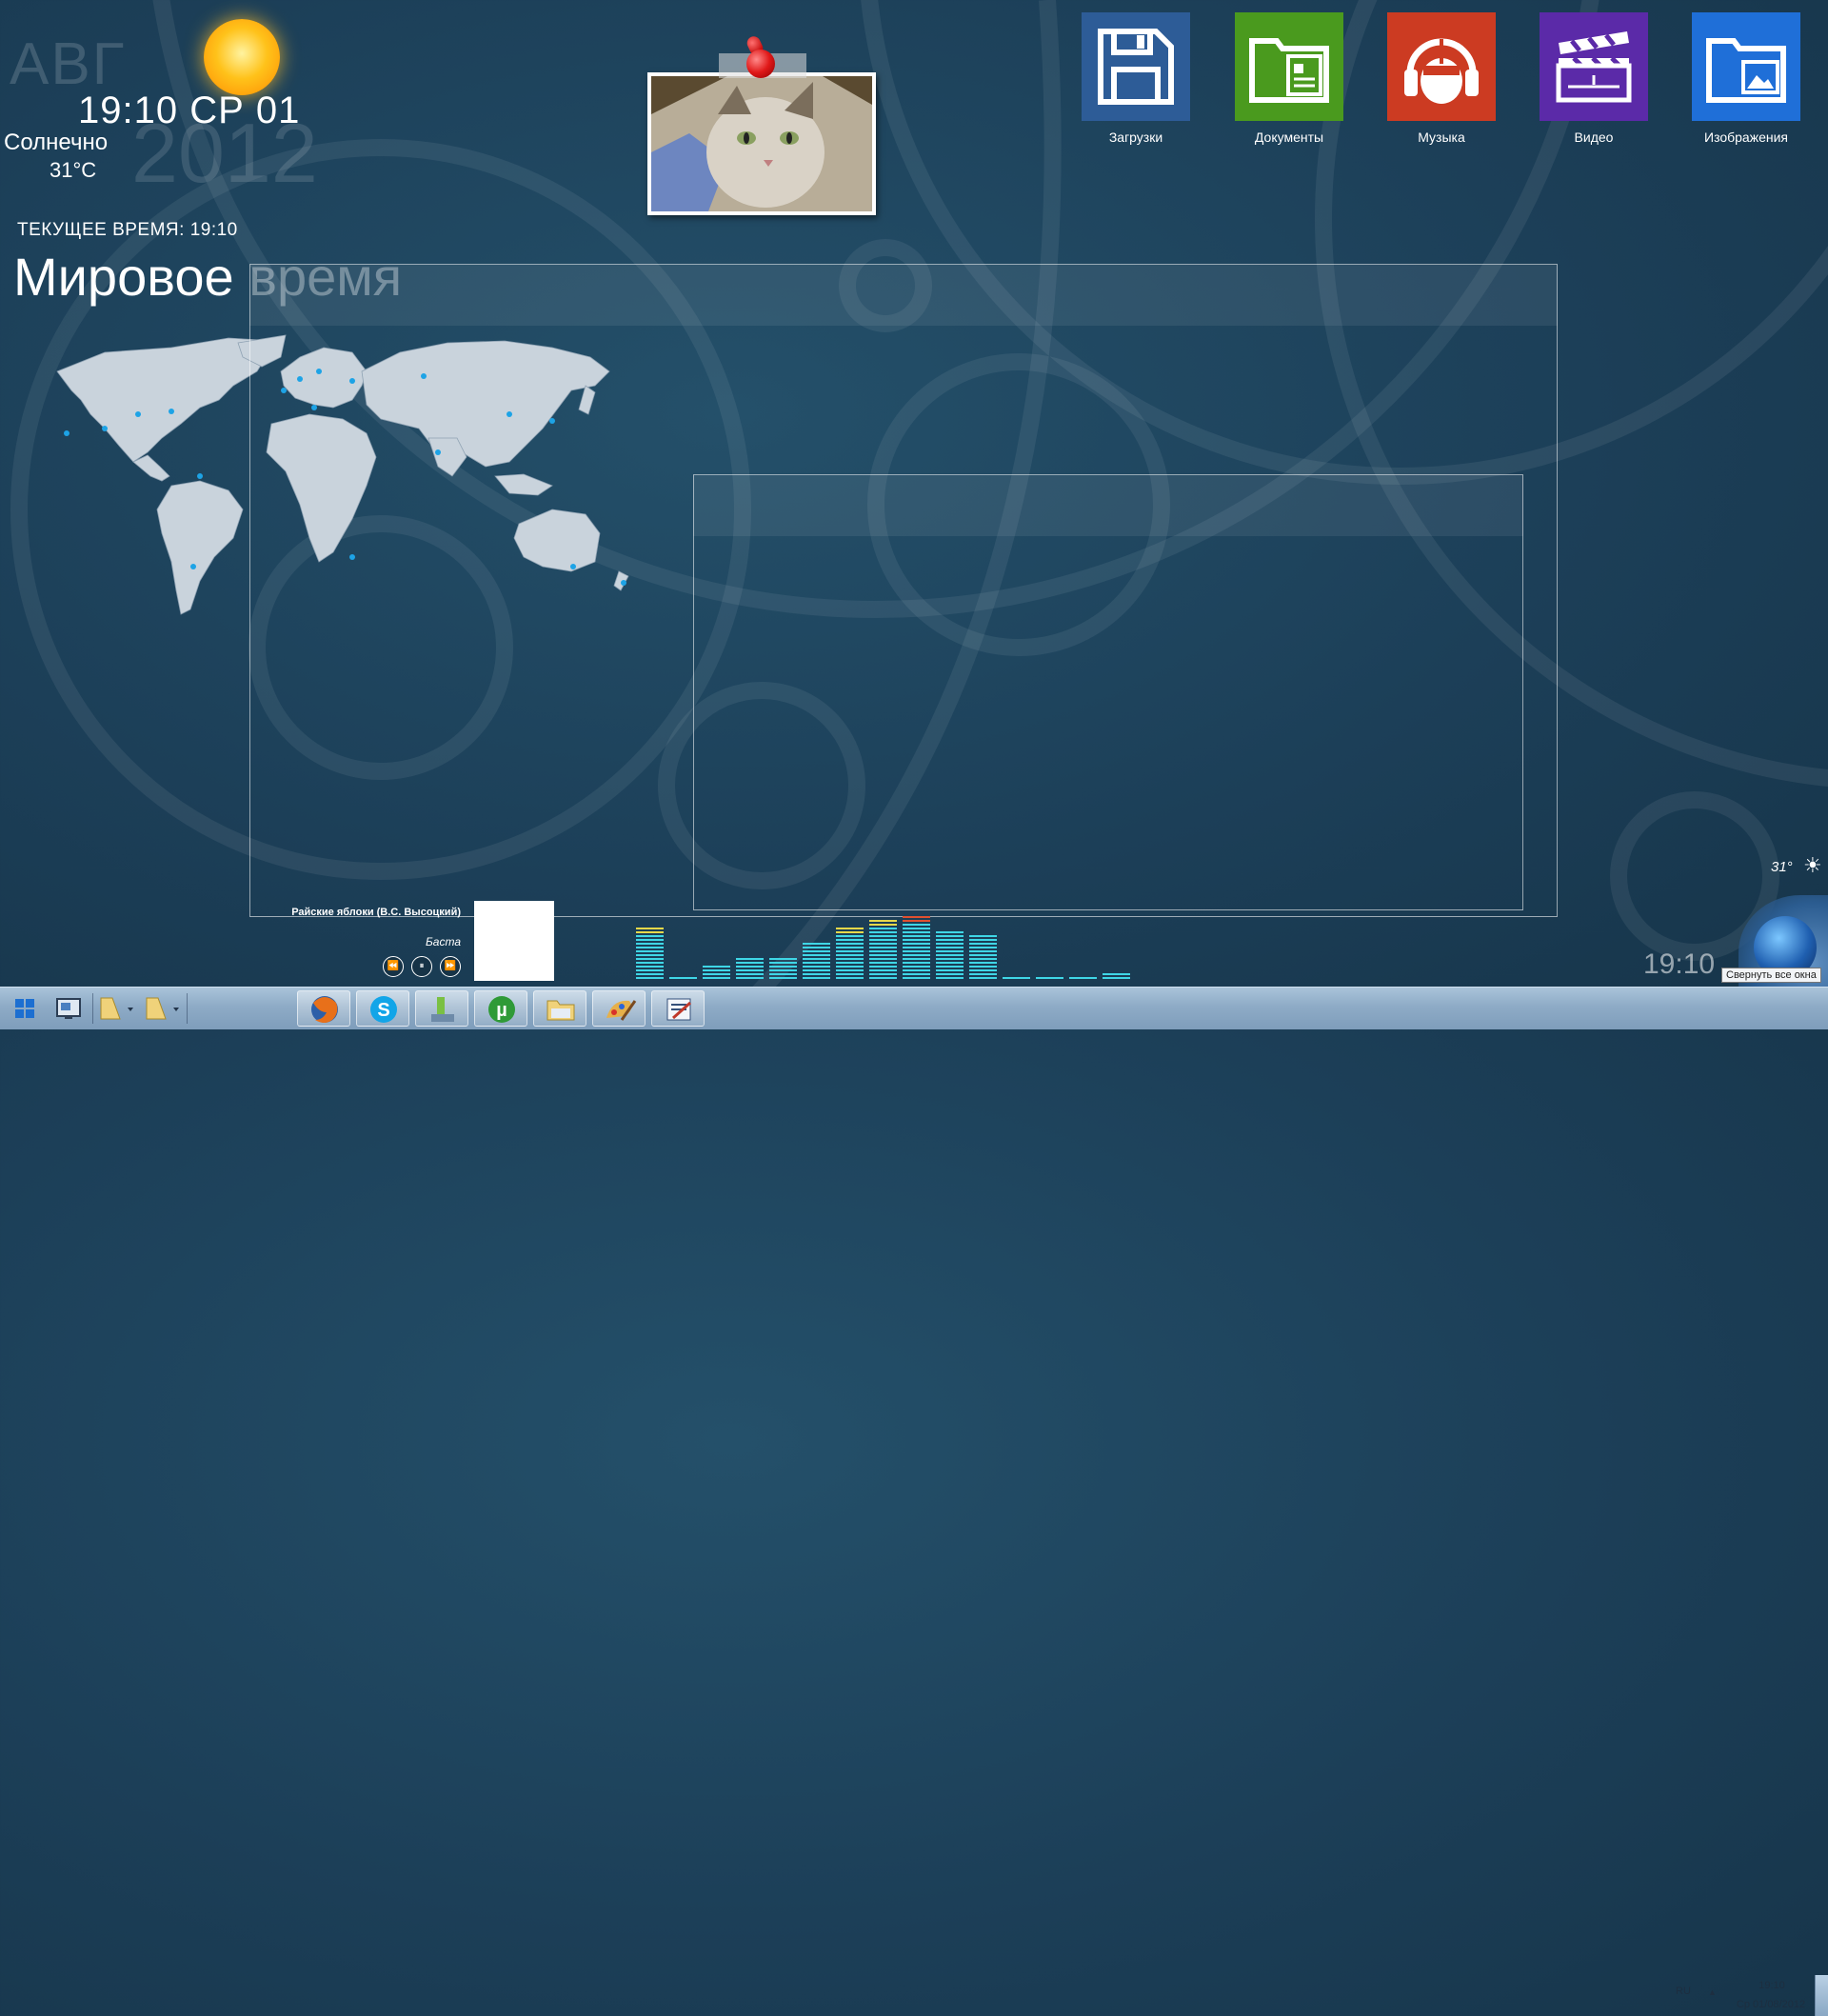 This screenshot has width=1828, height=2016. Describe the element at coordinates (376, 912) in the screenshot. I see `song-title: Райские яблоки (В.С. Высоцкий)` at that location.